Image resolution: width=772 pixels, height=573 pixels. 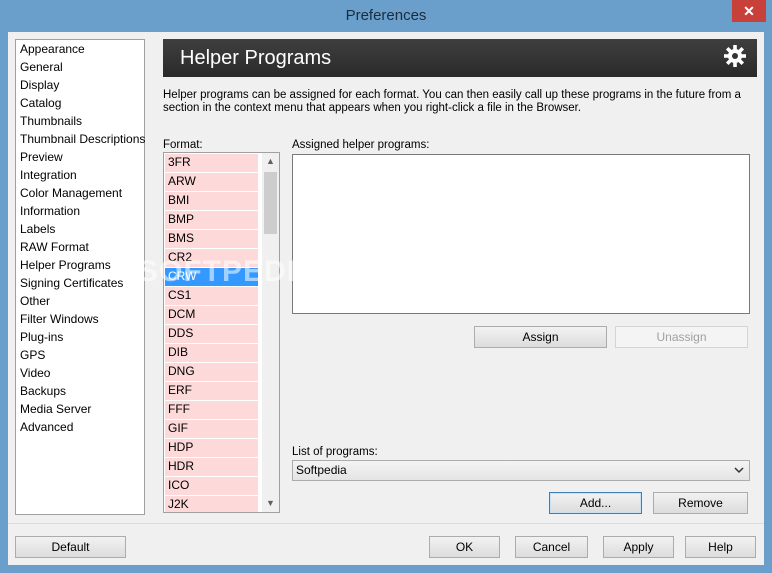 I want to click on nav-item-helper-programs: Helper Programs, so click(x=80, y=265).